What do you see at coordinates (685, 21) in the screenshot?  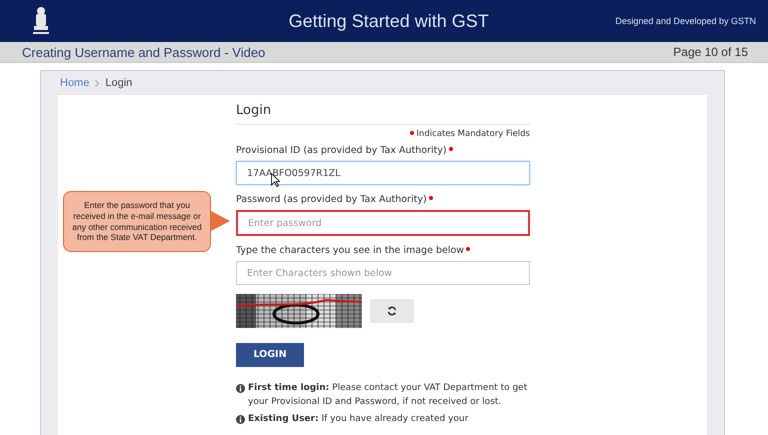 I see `credit-text: Designed and Developed by GSTN` at bounding box center [685, 21].